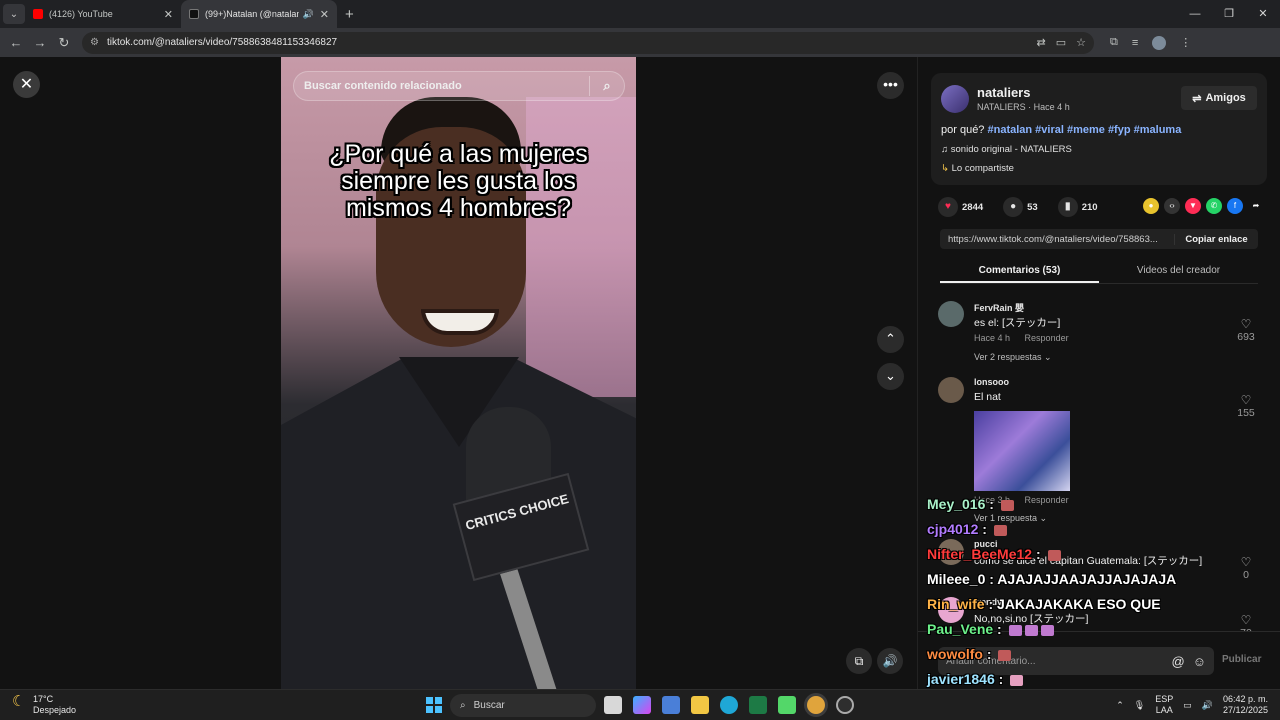 This screenshot has height=720, width=1280. Describe the element at coordinates (1081, 42) in the screenshot. I see `bookmark-star-icon: ☆` at that location.